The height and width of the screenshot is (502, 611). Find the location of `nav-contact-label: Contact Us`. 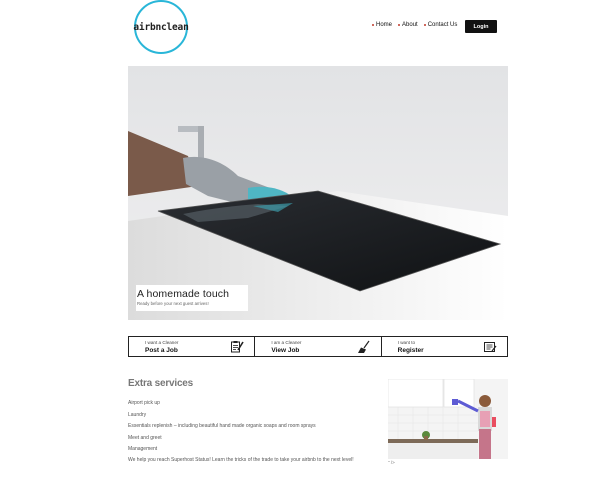

nav-contact-label: Contact Us is located at coordinates (442, 25).